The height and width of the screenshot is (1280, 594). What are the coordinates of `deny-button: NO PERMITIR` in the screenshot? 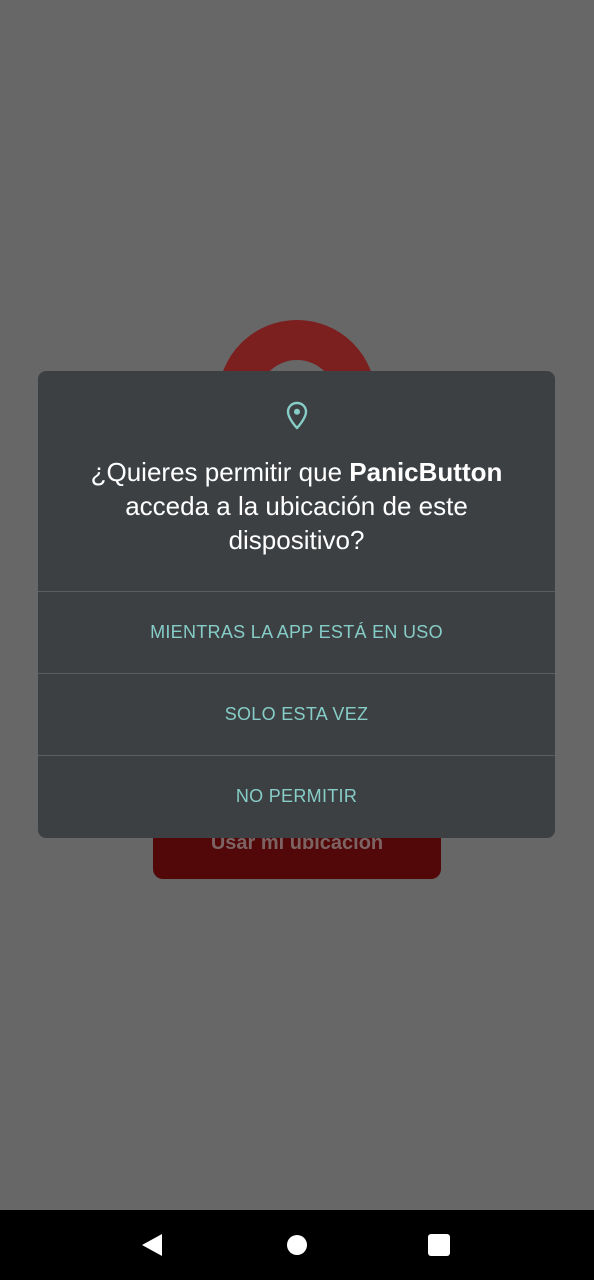 It's located at (296, 796).